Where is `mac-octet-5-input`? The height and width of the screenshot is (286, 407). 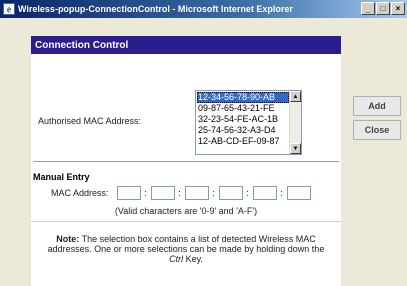
mac-octet-5-input is located at coordinates (264, 193).